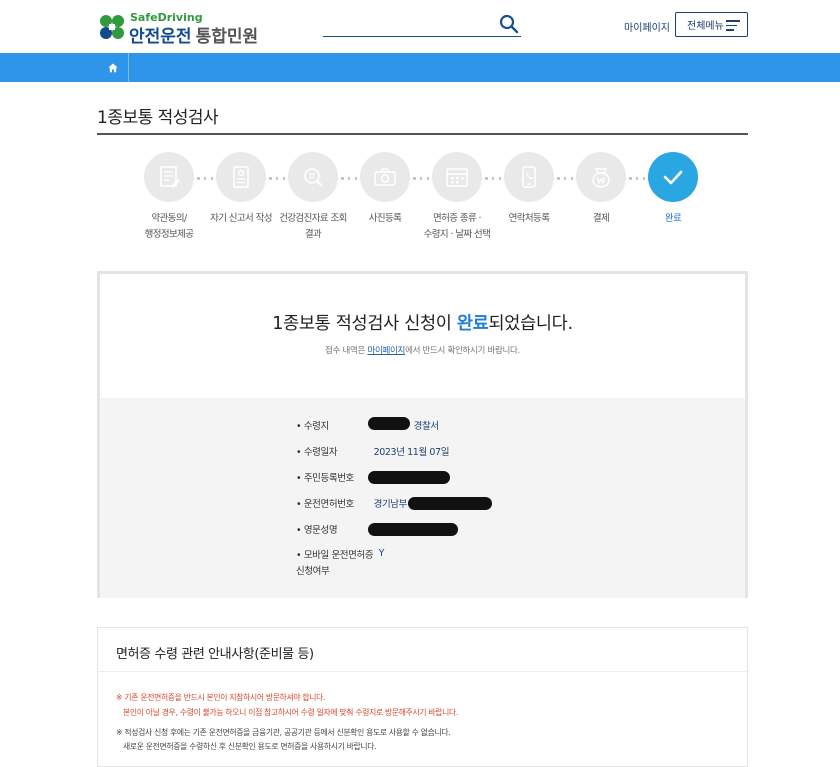 The width and height of the screenshot is (840, 767). Describe the element at coordinates (313, 226) in the screenshot. I see `step-label: 건강검진자료 조회 결과` at that location.